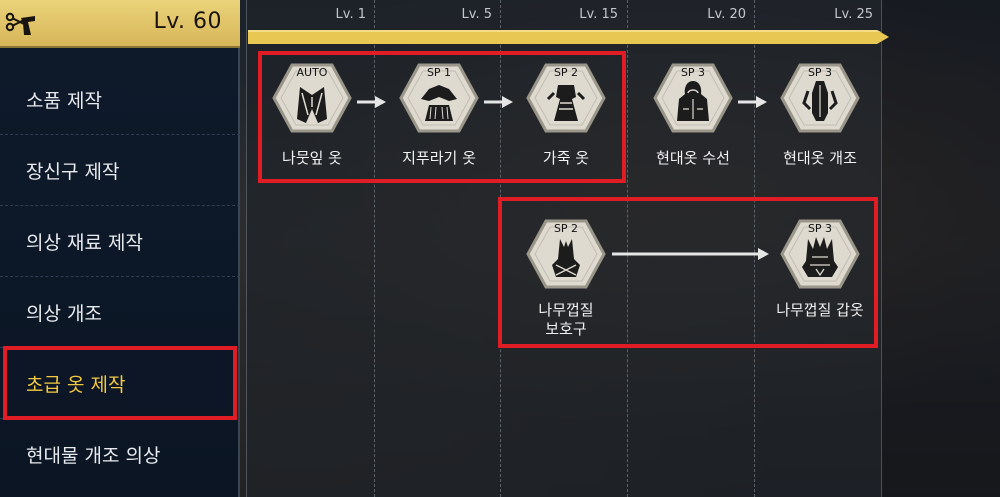 The height and width of the screenshot is (497, 1000). What do you see at coordinates (120, 312) in the screenshot?
I see `menu-item-clothing-modification: 의상 개조` at bounding box center [120, 312].